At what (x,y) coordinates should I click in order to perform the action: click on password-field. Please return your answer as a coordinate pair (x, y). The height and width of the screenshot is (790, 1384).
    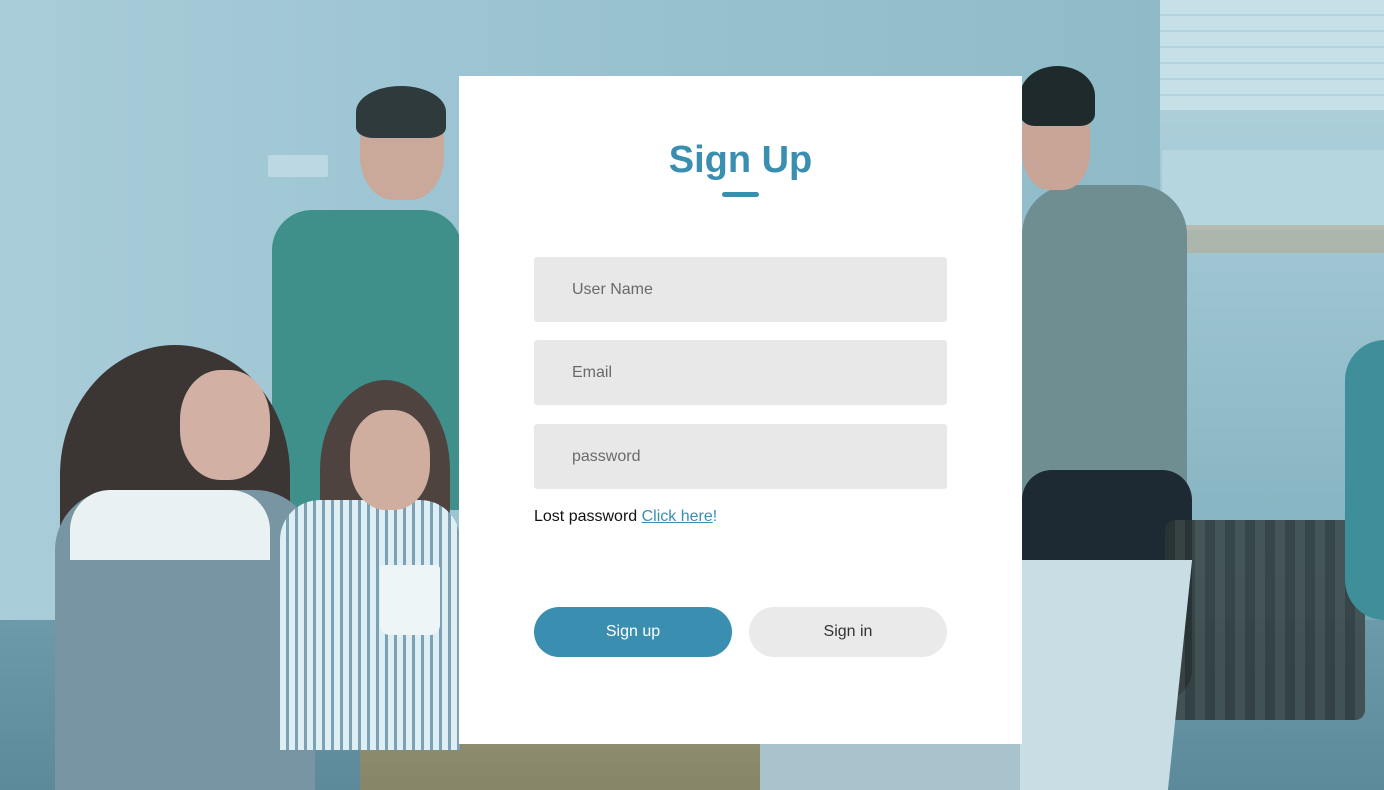
    Looking at the image, I should click on (740, 456).